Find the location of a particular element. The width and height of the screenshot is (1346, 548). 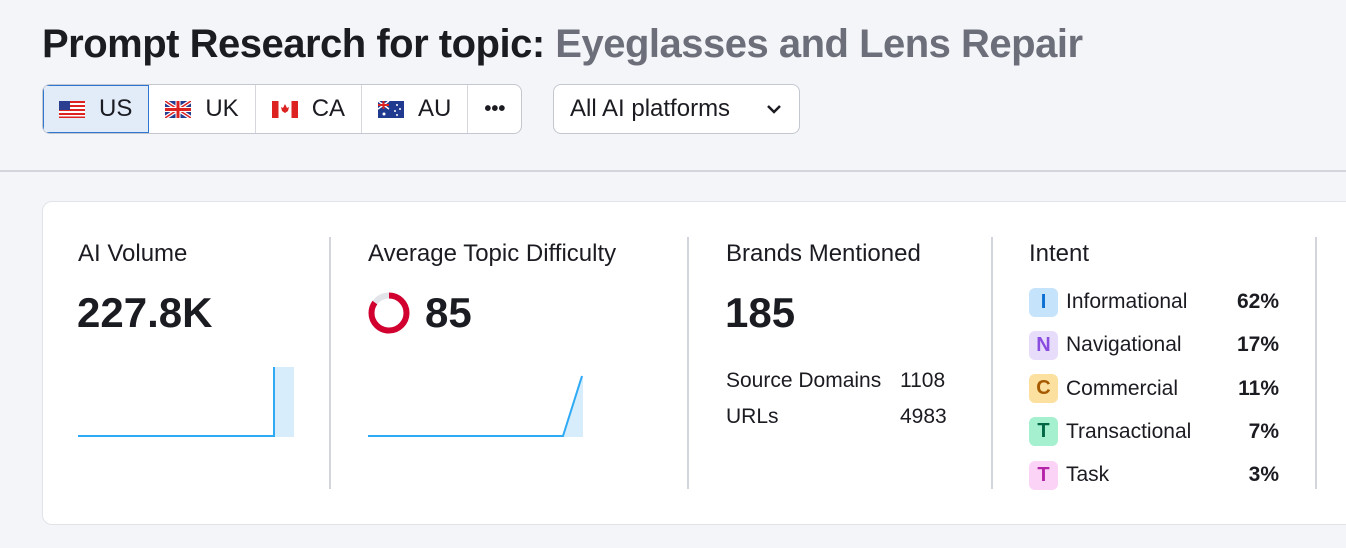

intent-name: Transactional is located at coordinates (1129, 431).